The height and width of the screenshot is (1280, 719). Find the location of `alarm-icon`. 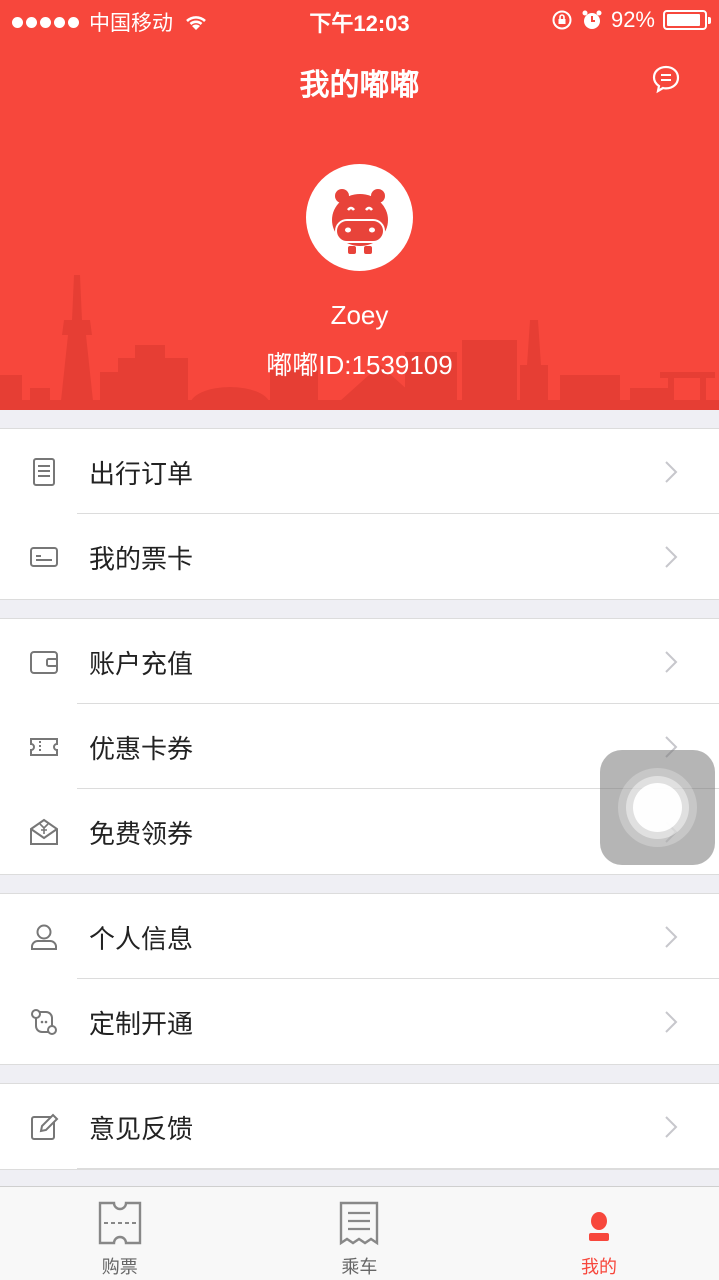

alarm-icon is located at coordinates (592, 19).